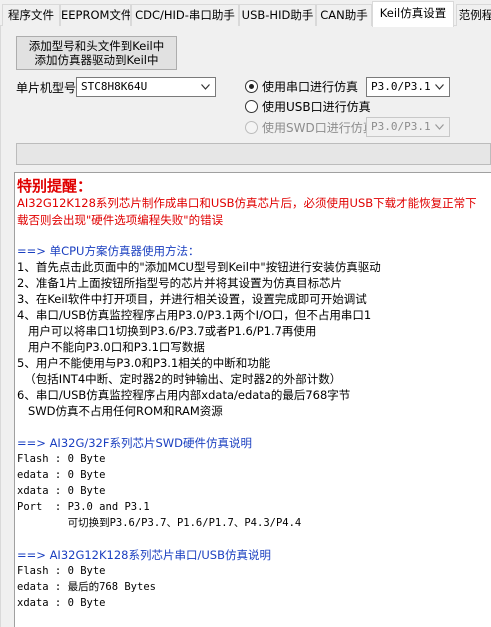 Image resolution: width=491 pixels, height=627 pixels. What do you see at coordinates (316, 107) in the screenshot?
I see `radio-usb-label: 使用USB口进行仿真` at bounding box center [316, 107].